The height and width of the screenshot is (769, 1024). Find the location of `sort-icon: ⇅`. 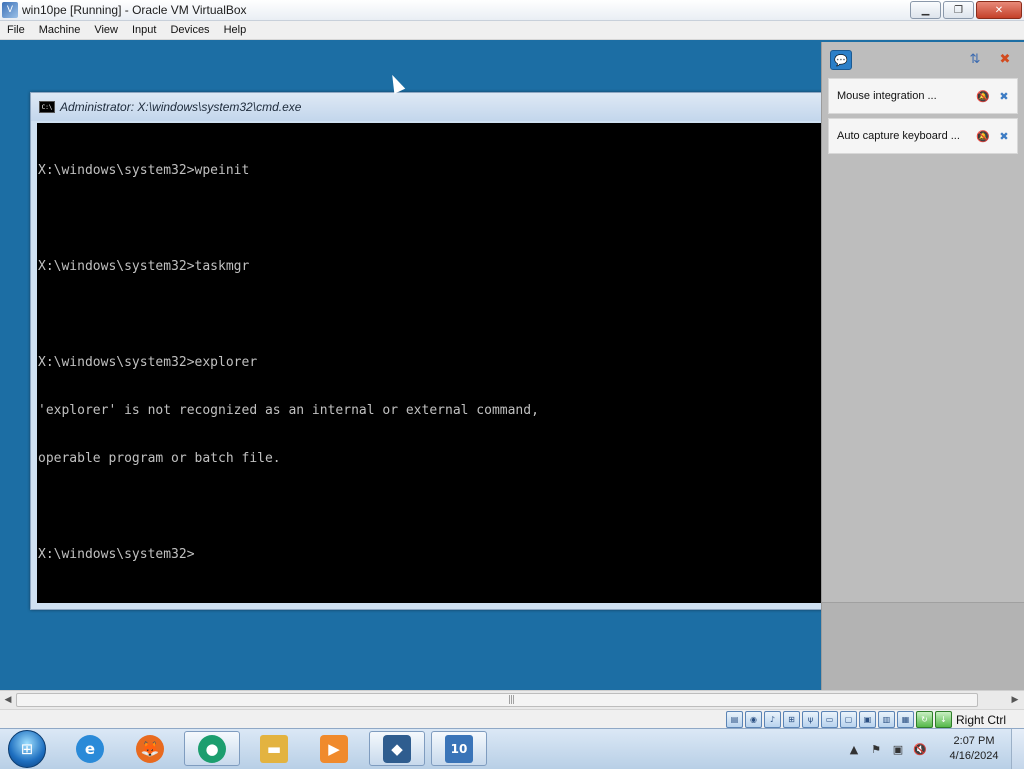

sort-icon: ⇅ is located at coordinates (975, 59).